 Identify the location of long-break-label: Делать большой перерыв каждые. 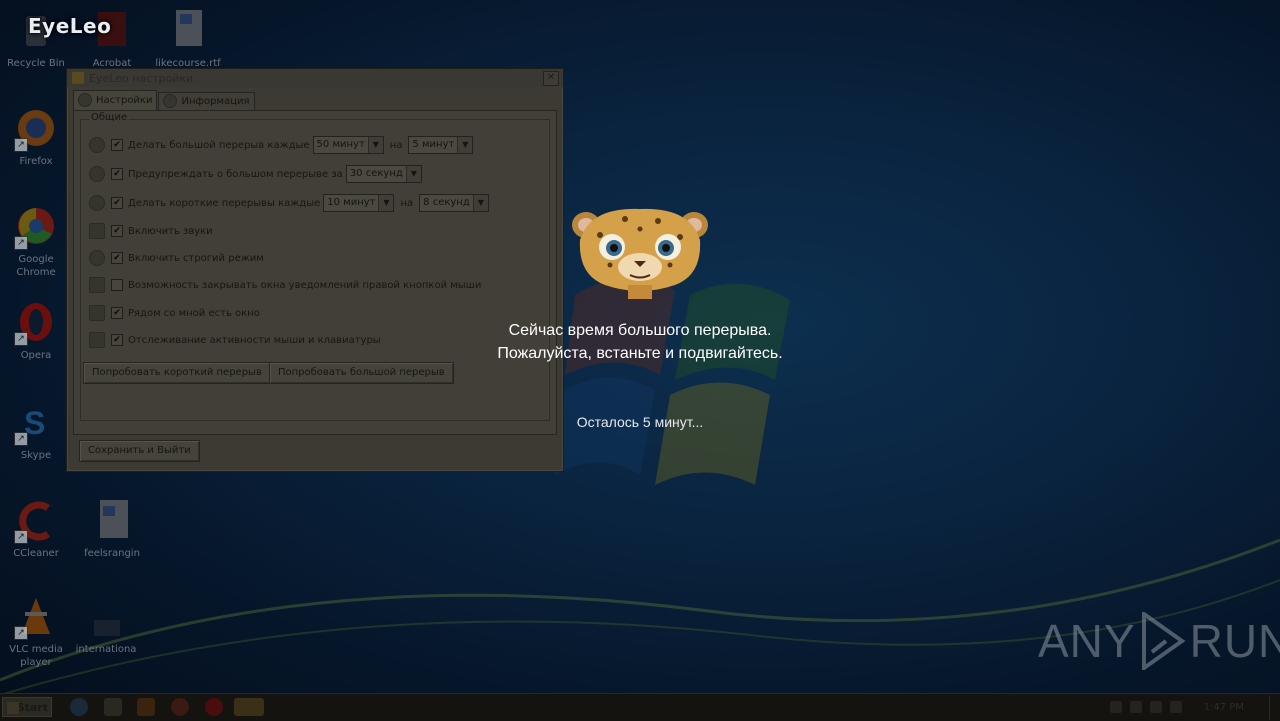
(219, 145).